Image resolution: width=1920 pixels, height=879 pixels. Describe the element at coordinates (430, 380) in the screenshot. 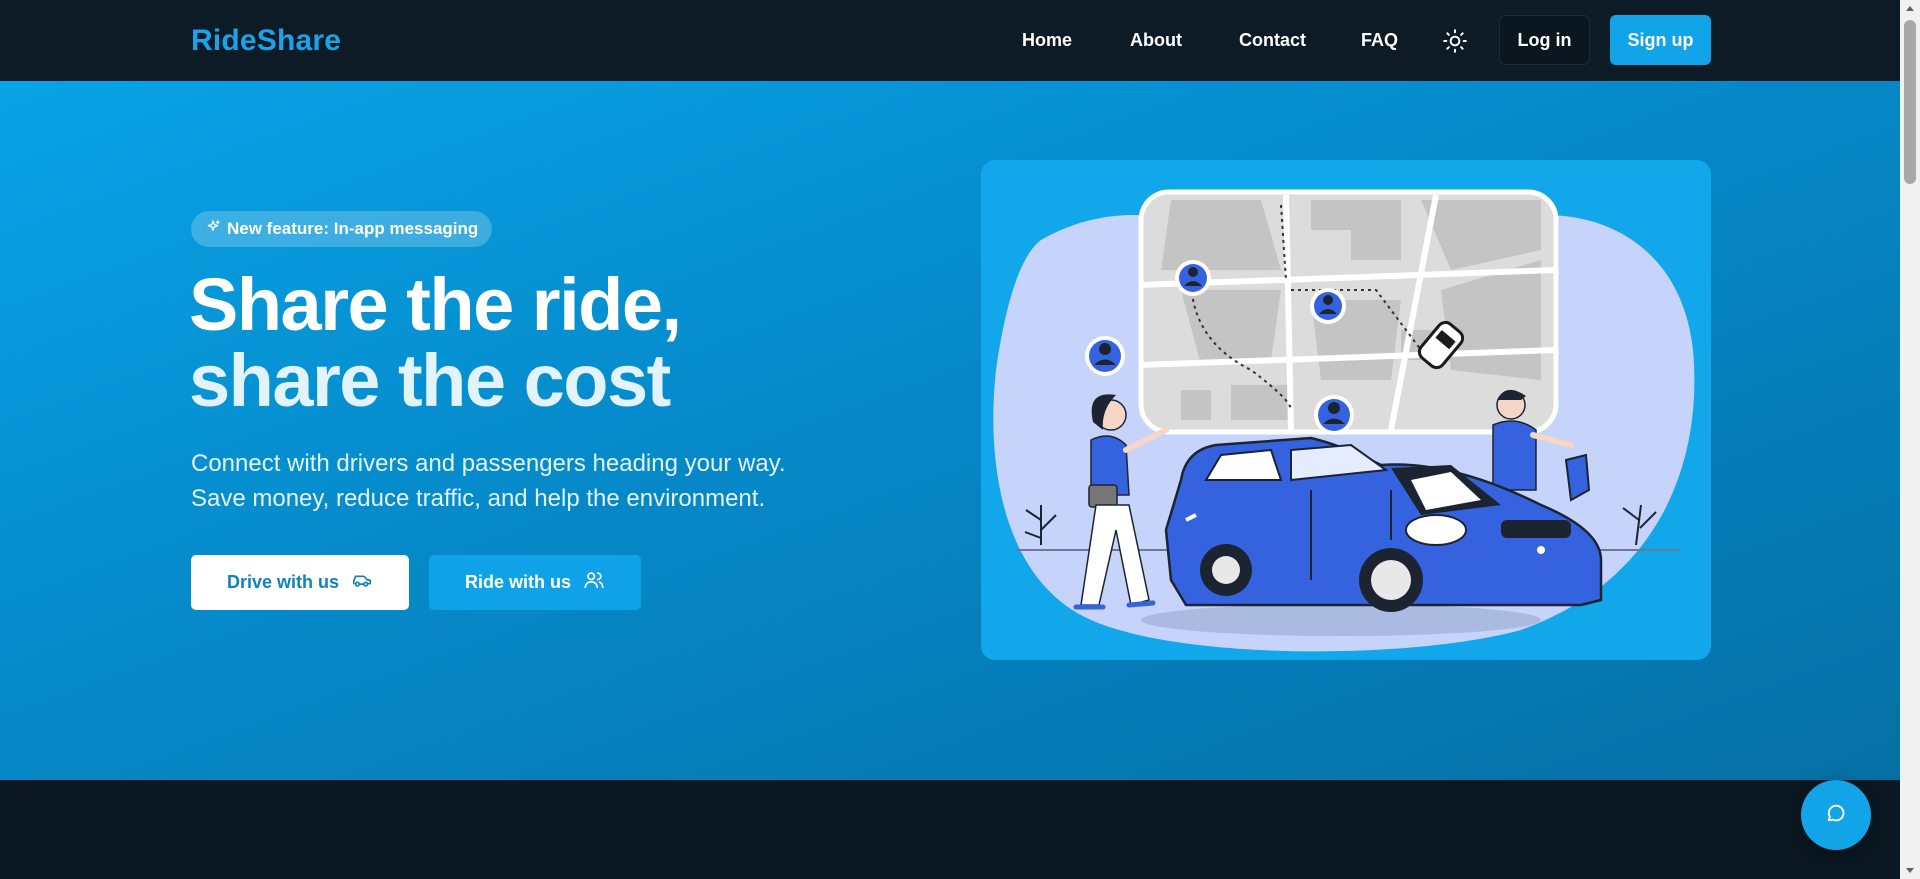

I see `hero-title-line2: share the cost` at that location.